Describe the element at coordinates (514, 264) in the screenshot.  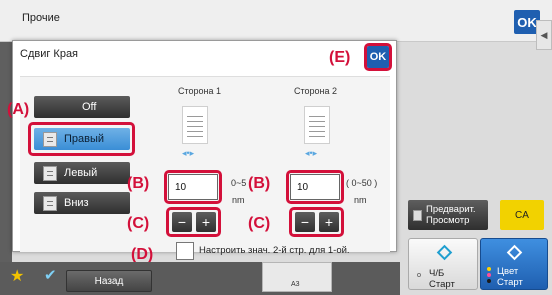
I see `color-start-button: Цвет Старт` at that location.